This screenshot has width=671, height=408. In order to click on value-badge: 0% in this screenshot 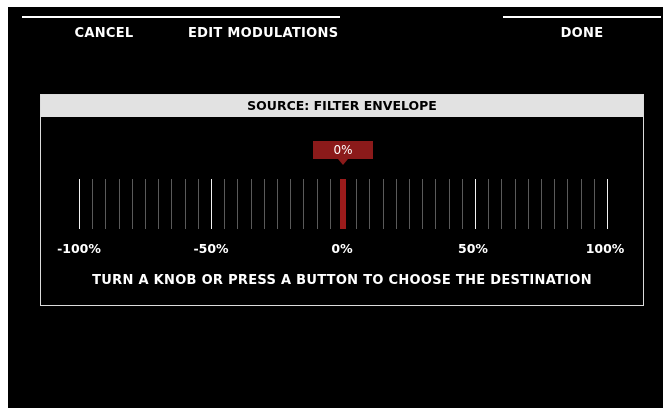, I will do `click(343, 150)`.